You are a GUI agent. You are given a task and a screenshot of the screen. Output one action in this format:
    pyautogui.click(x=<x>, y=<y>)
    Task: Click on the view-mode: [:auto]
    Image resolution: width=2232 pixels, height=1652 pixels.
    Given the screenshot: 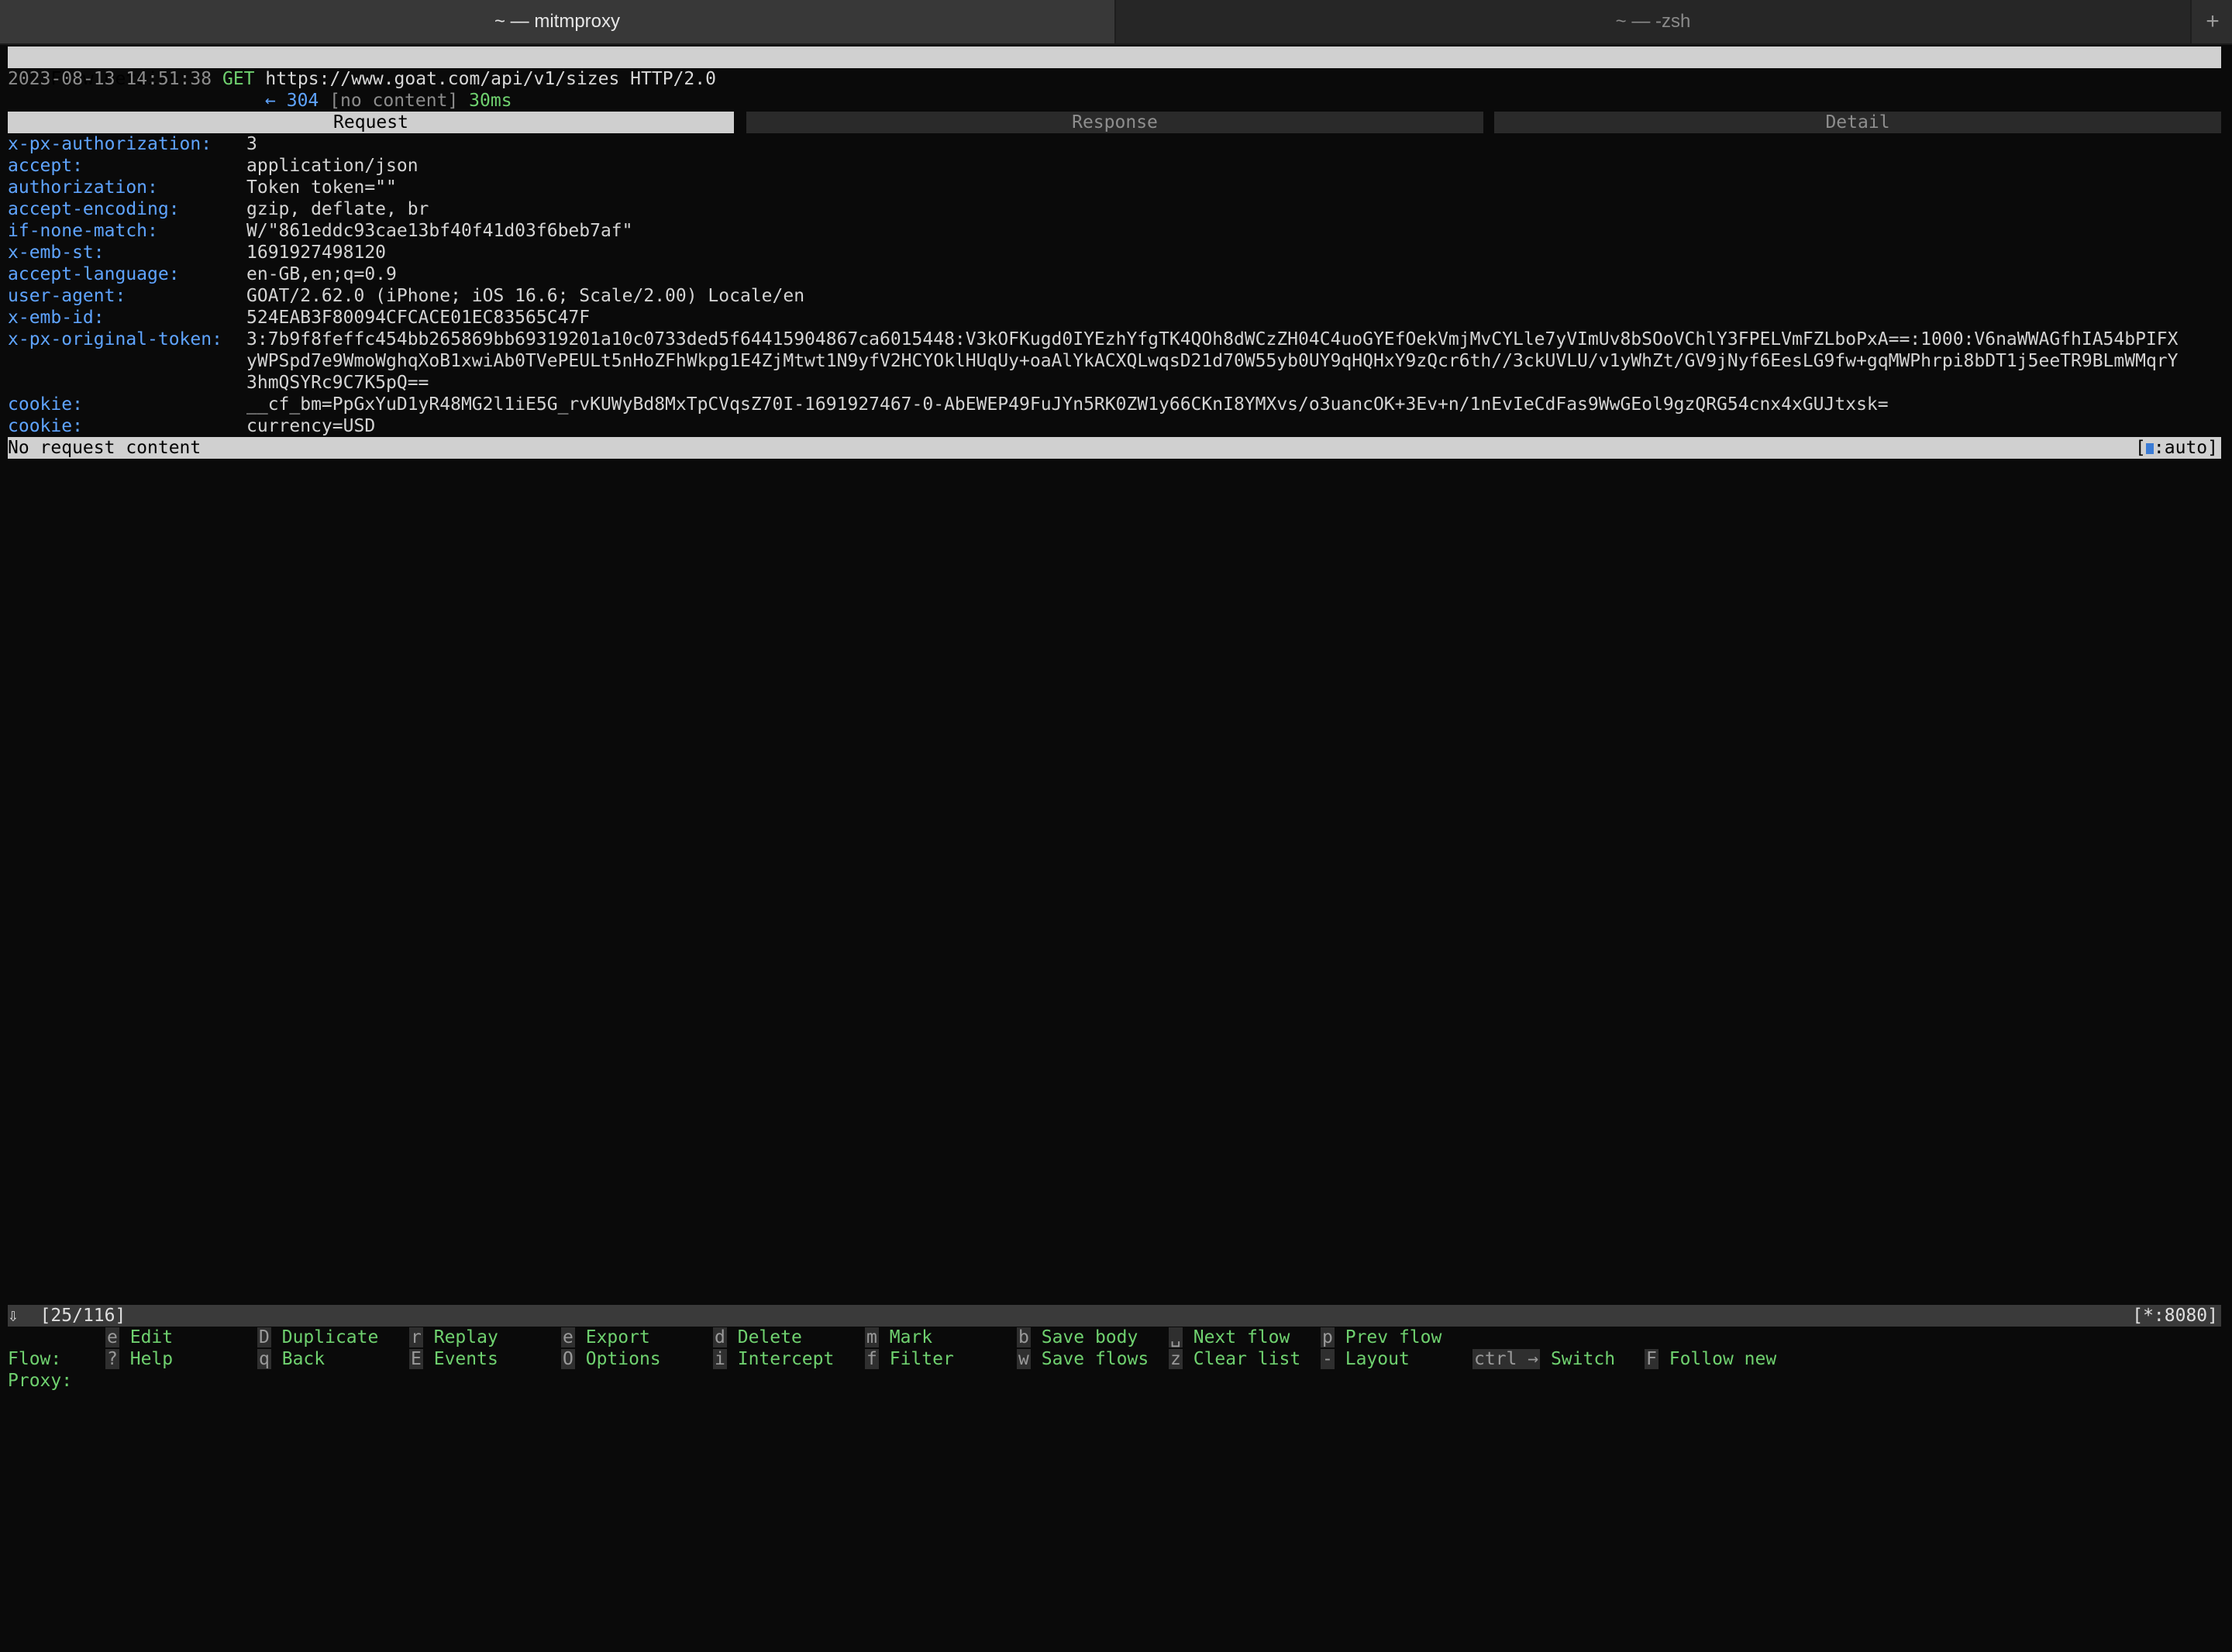 What is the action you would take?
    pyautogui.click(x=2176, y=448)
    